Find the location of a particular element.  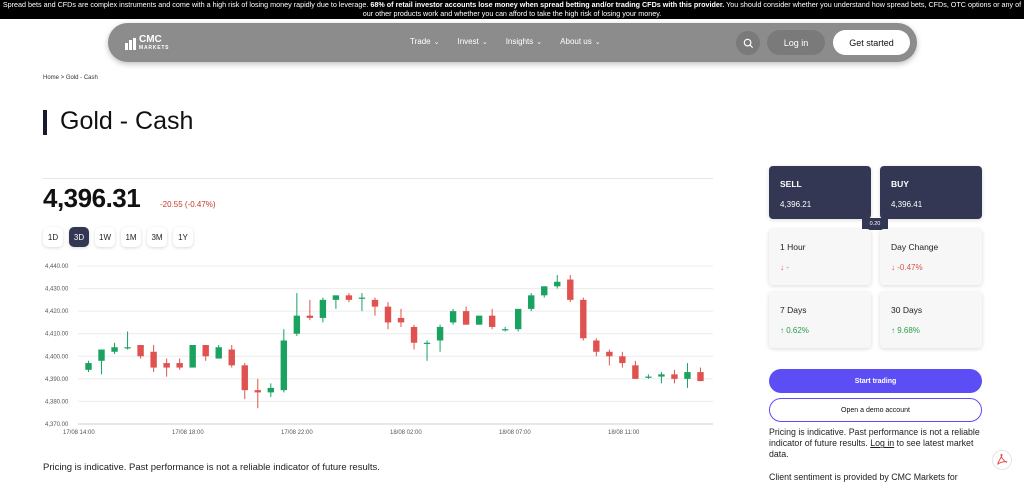

x-tick-label: 18/08 02:00 is located at coordinates (406, 433).